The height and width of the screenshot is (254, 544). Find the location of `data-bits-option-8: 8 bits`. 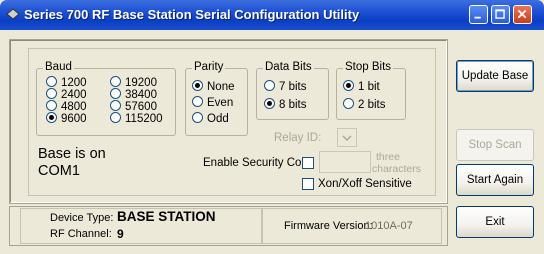

data-bits-option-8: 8 bits is located at coordinates (285, 105).